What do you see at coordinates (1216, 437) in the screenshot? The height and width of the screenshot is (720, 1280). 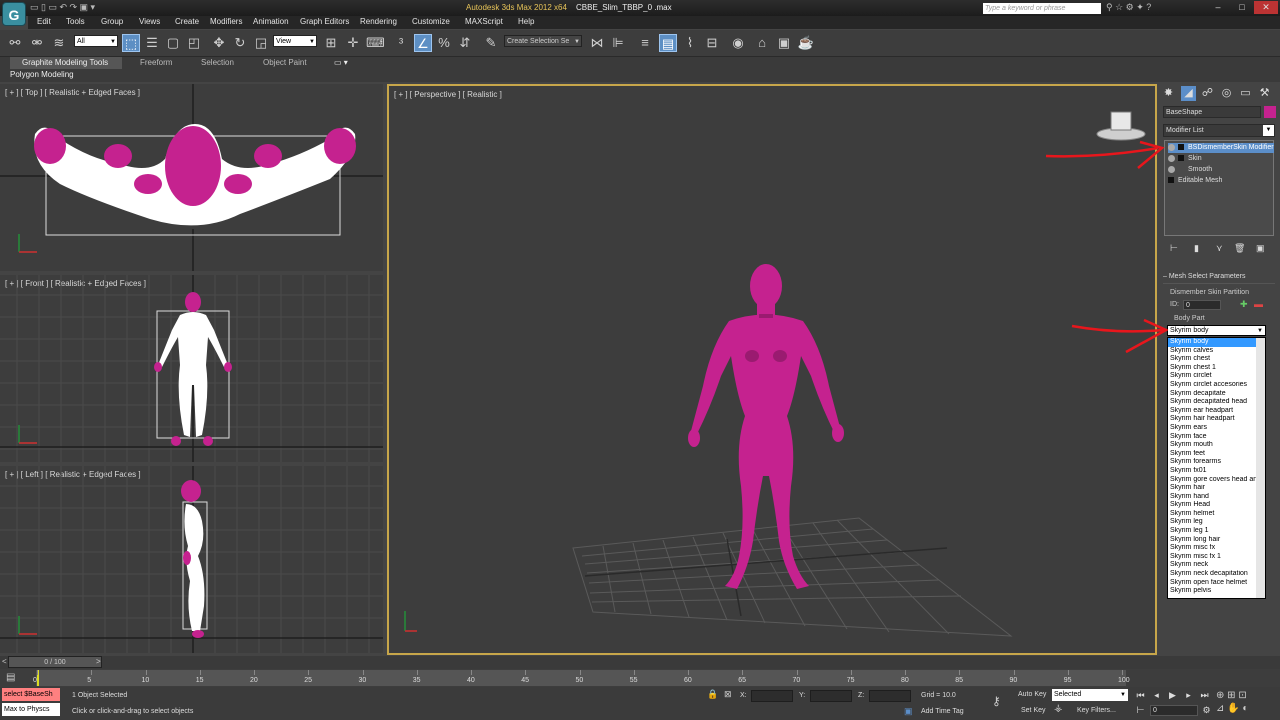 I see `list-item: Skyrim face` at bounding box center [1216, 437].